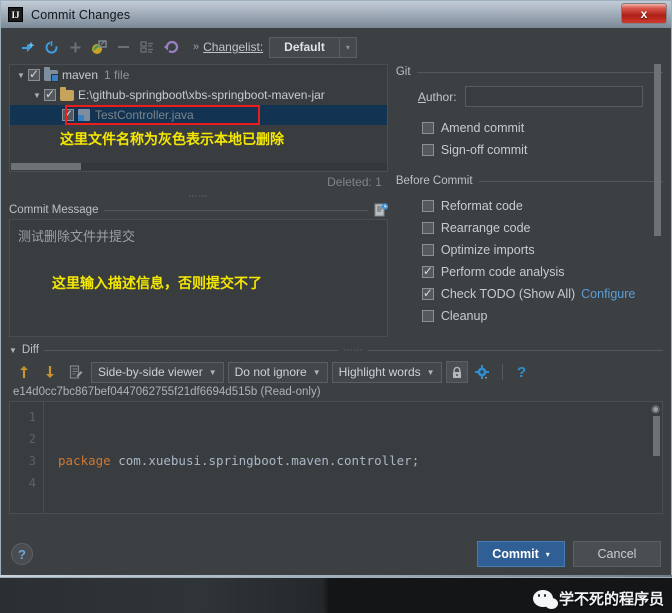 The width and height of the screenshot is (672, 613). I want to click on lock-icon, so click(456, 372).